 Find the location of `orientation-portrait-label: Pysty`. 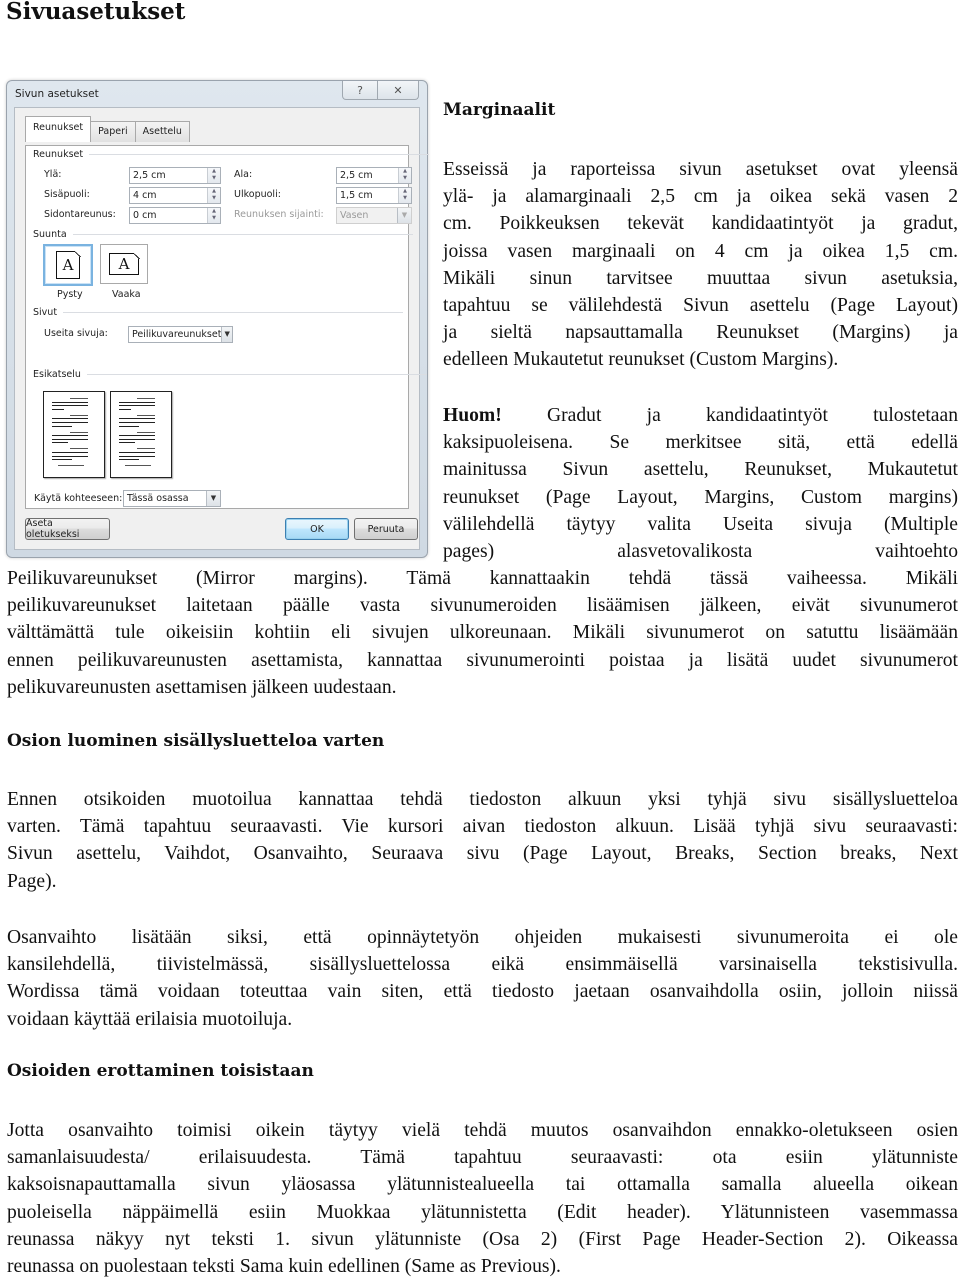

orientation-portrait-label: Pysty is located at coordinates (70, 294).